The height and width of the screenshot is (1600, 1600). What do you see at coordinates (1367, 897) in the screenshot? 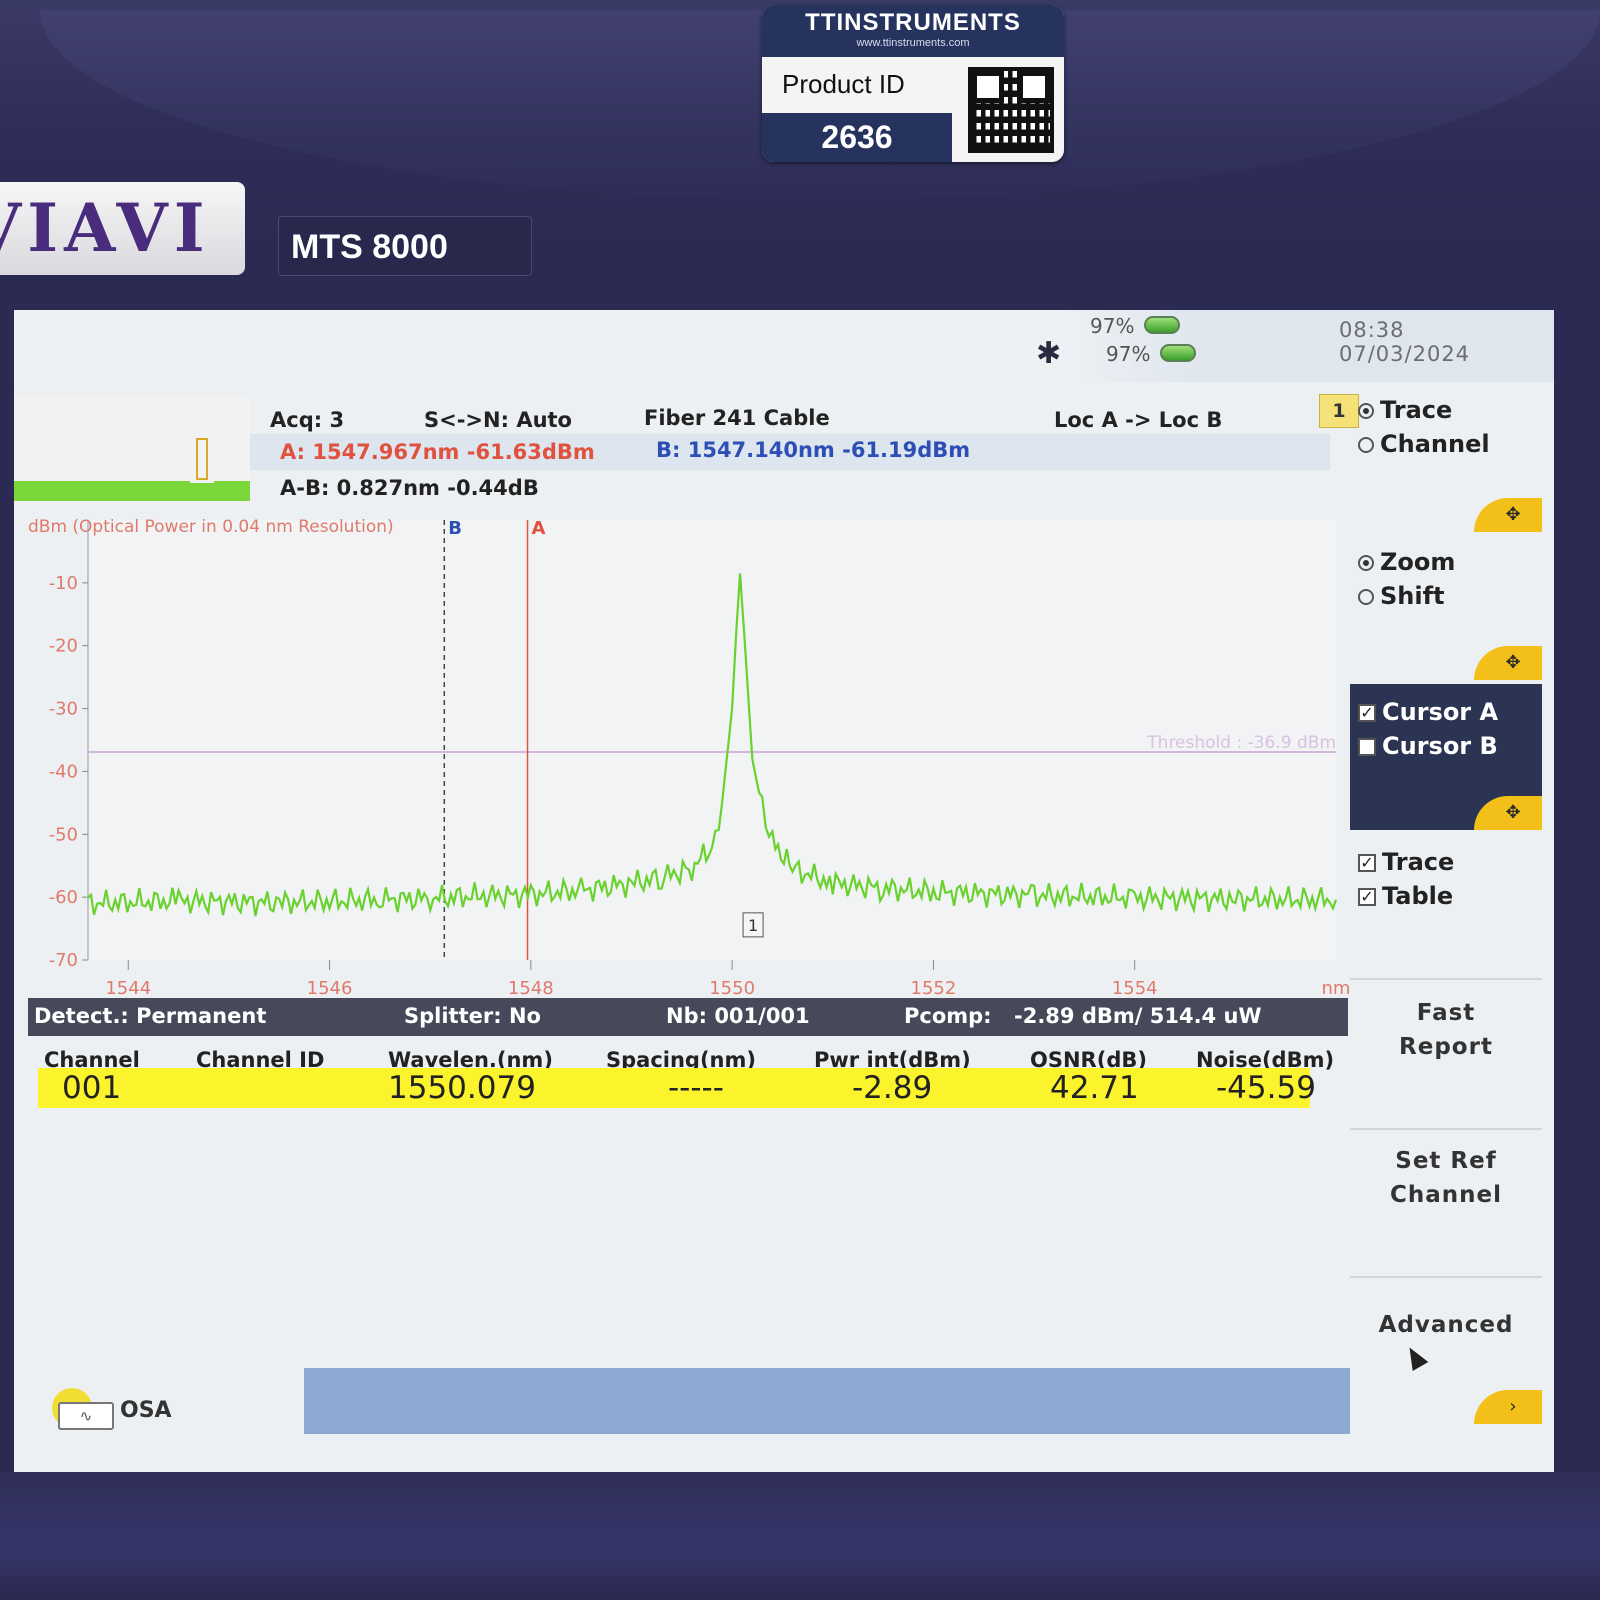
I see `check-table-box: ✓` at bounding box center [1367, 897].